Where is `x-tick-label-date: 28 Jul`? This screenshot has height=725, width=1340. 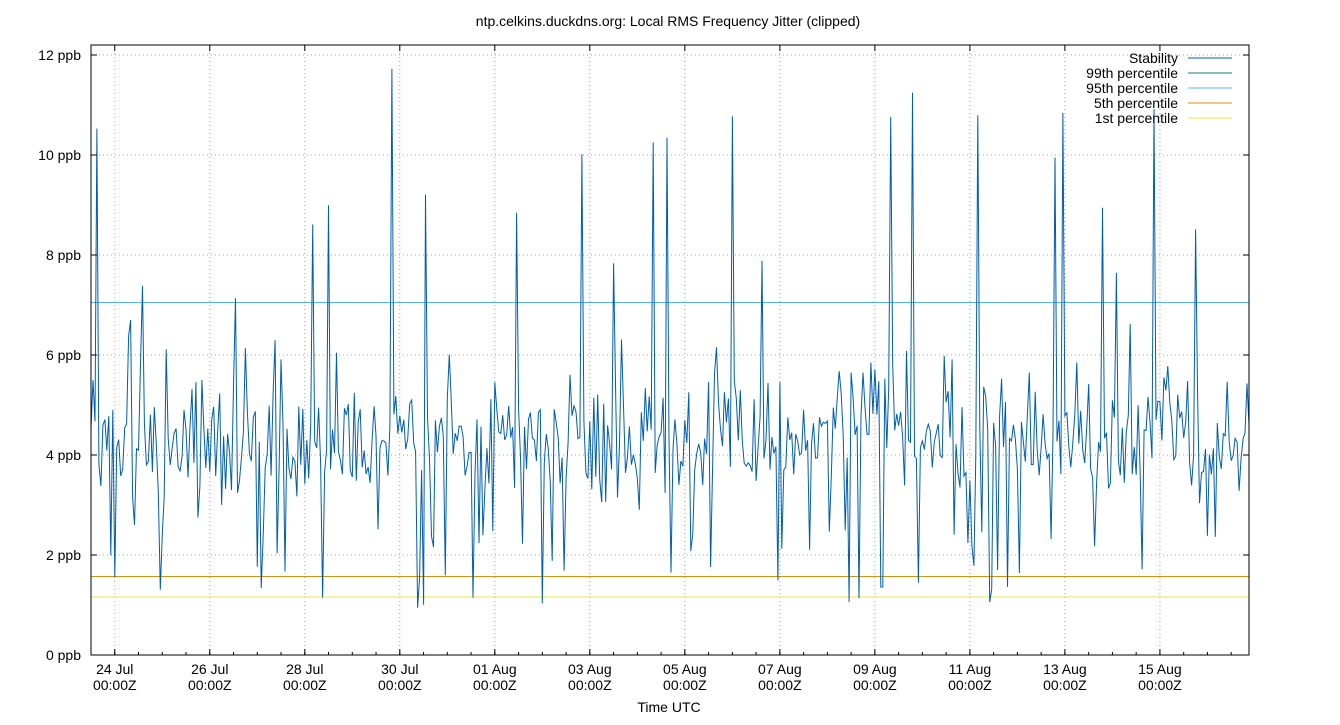 x-tick-label-date: 28 Jul is located at coordinates (304, 669).